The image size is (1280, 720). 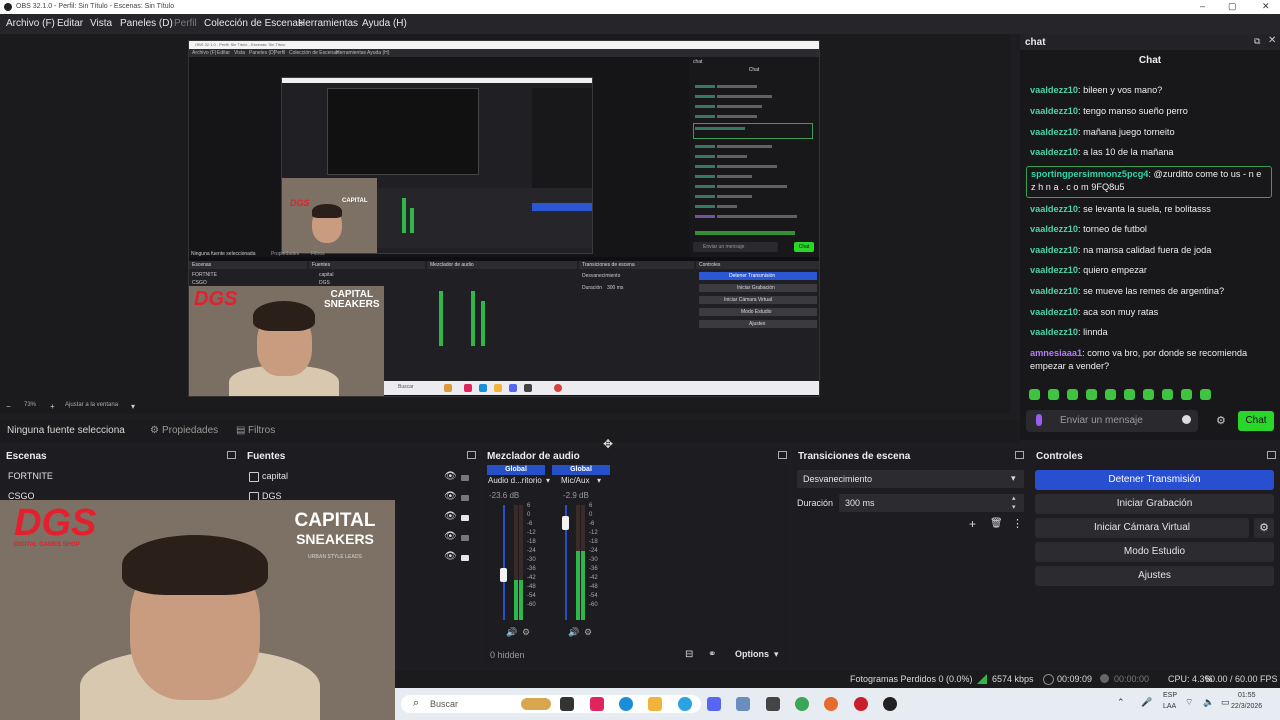 What do you see at coordinates (275, 476) in the screenshot?
I see `source-item: capital` at bounding box center [275, 476].